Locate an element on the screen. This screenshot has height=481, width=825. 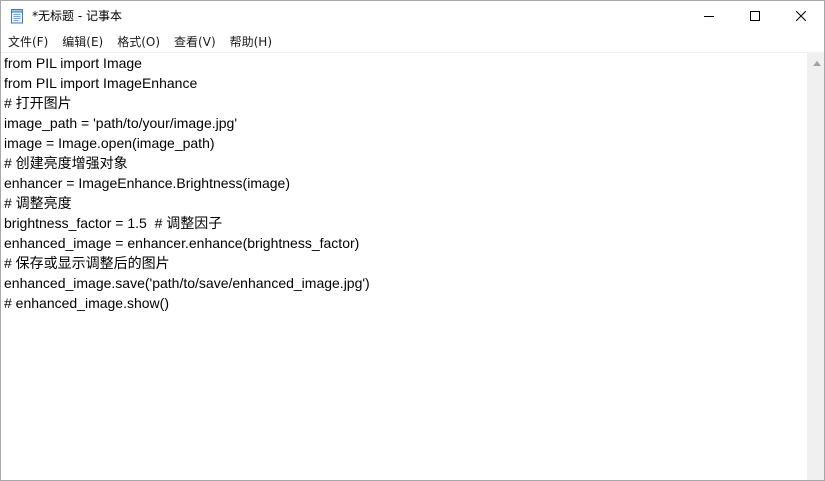
menu-format: 格式(O) is located at coordinates (138, 41).